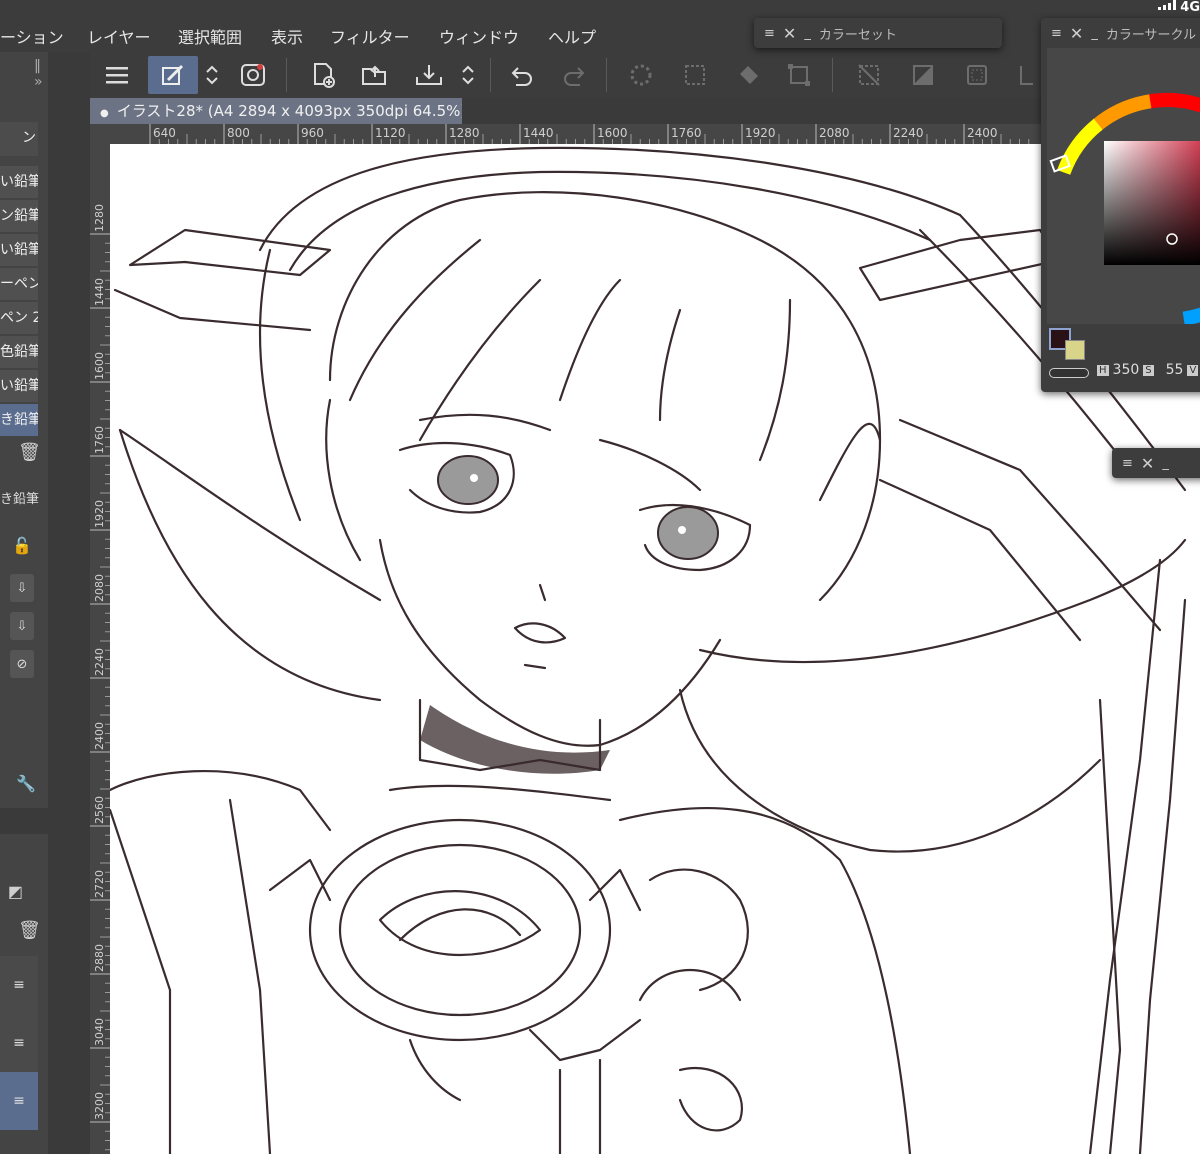 Image resolution: width=1200 pixels, height=1154 pixels. I want to click on ruler-label-vertical: 2400, so click(99, 736).